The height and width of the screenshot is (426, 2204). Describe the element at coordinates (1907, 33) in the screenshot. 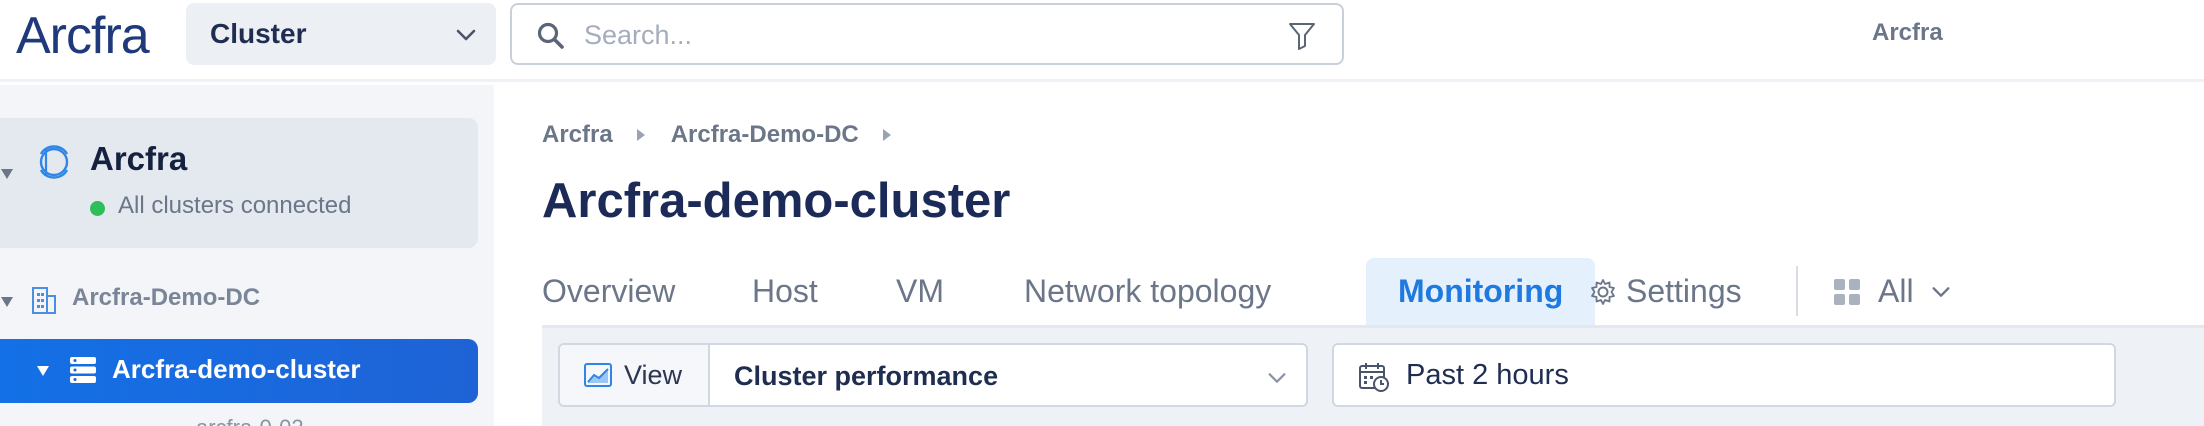

I see `user-menu: Arcfra` at that location.